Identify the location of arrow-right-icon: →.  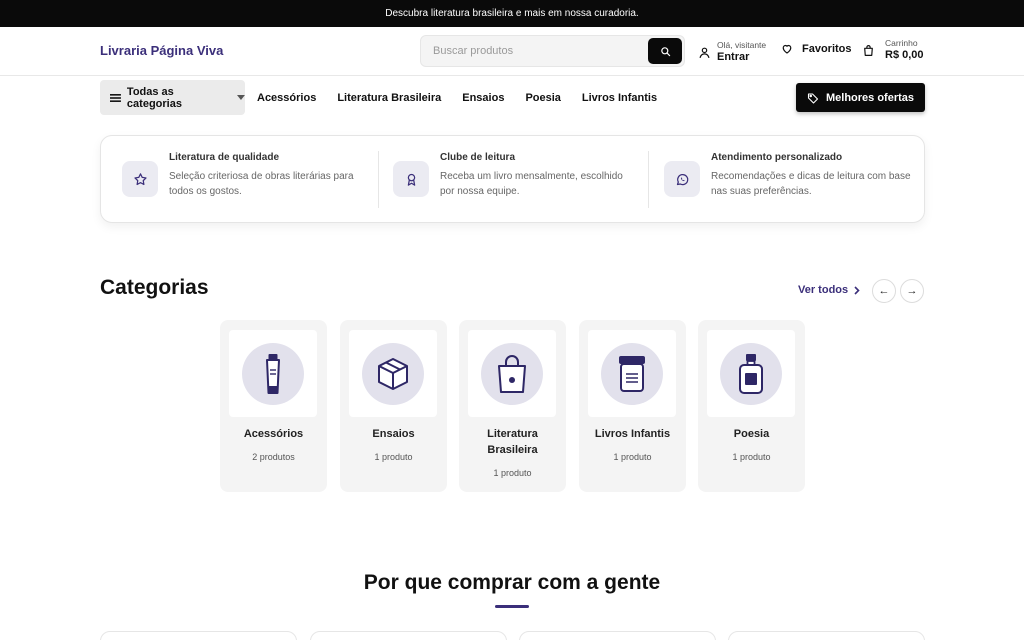
(912, 291).